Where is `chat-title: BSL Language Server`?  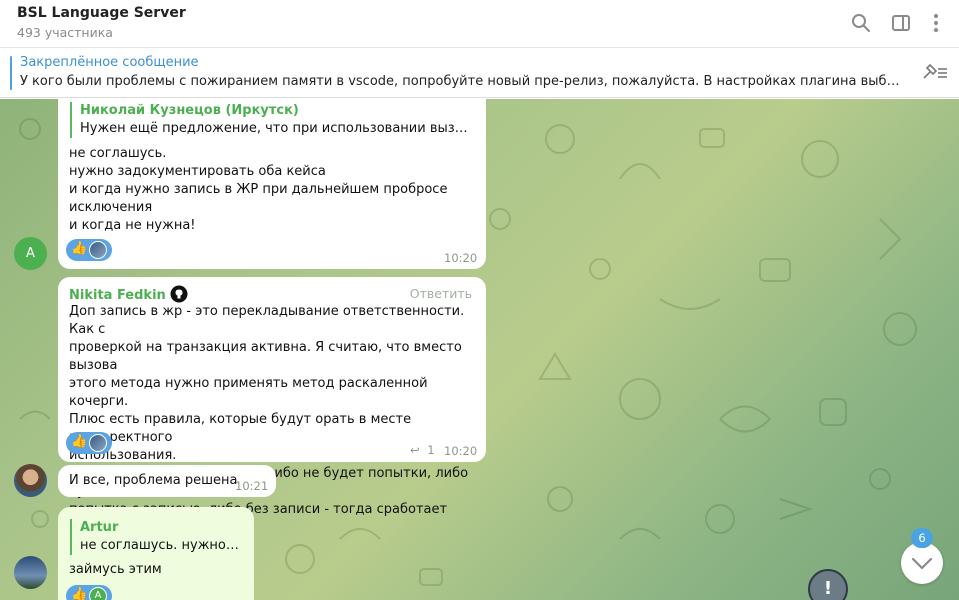 chat-title: BSL Language Server is located at coordinates (101, 13).